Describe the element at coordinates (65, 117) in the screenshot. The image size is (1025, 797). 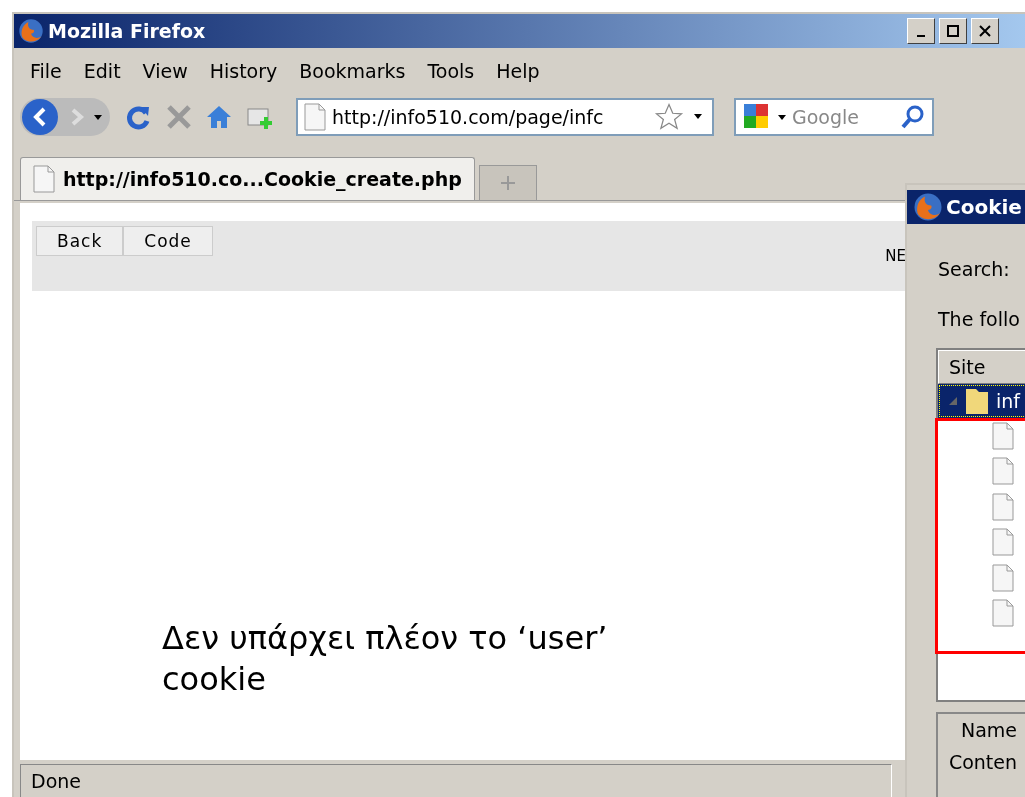
I see `back-forward-button` at that location.